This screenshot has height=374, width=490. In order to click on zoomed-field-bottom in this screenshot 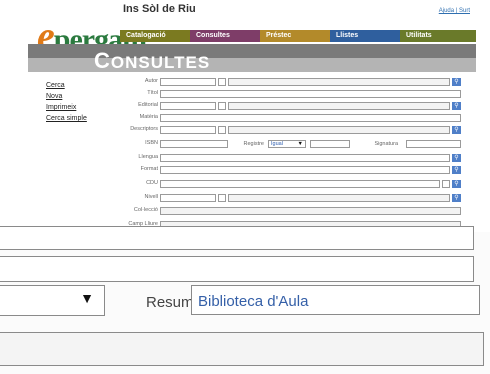, I will do `click(242, 349)`.